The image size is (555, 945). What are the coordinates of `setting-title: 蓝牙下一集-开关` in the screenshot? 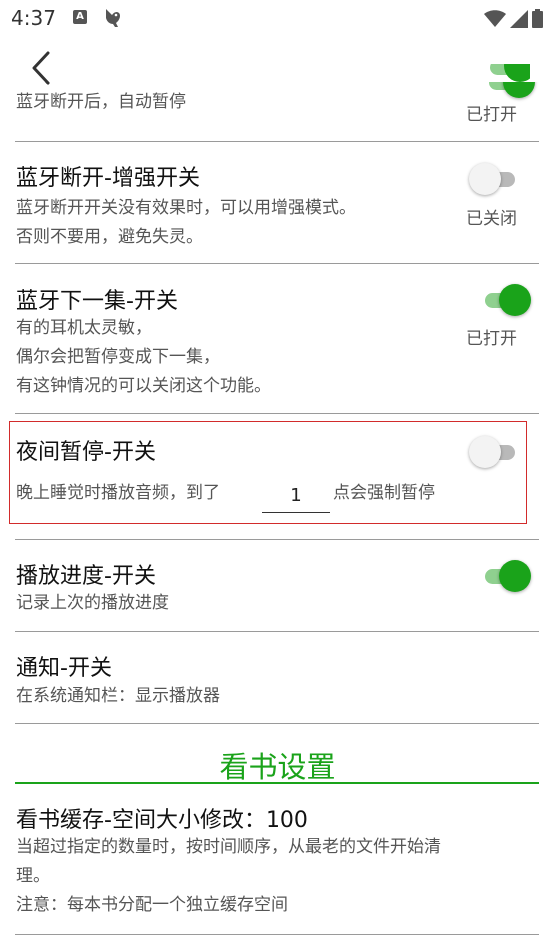 It's located at (97, 301).